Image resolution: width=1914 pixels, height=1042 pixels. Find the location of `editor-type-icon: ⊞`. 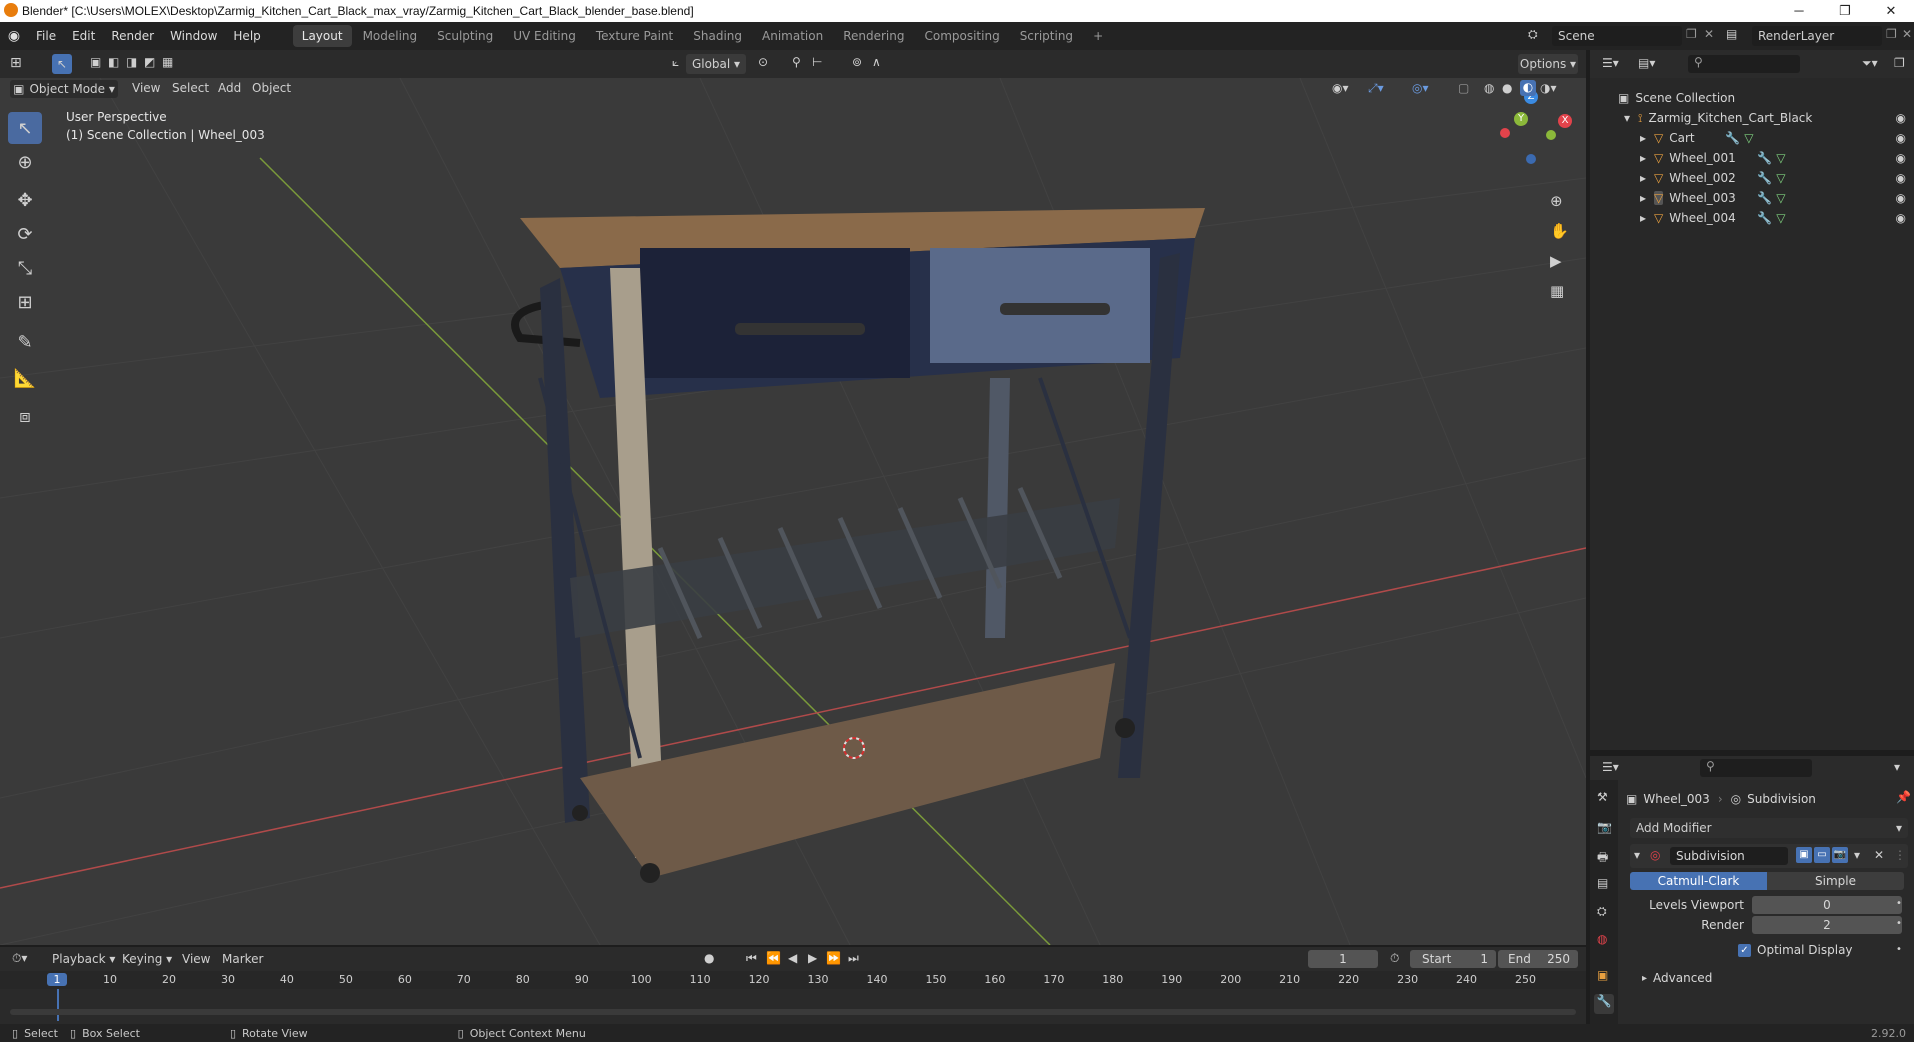

editor-type-icon: ⊞ is located at coordinates (16, 63).